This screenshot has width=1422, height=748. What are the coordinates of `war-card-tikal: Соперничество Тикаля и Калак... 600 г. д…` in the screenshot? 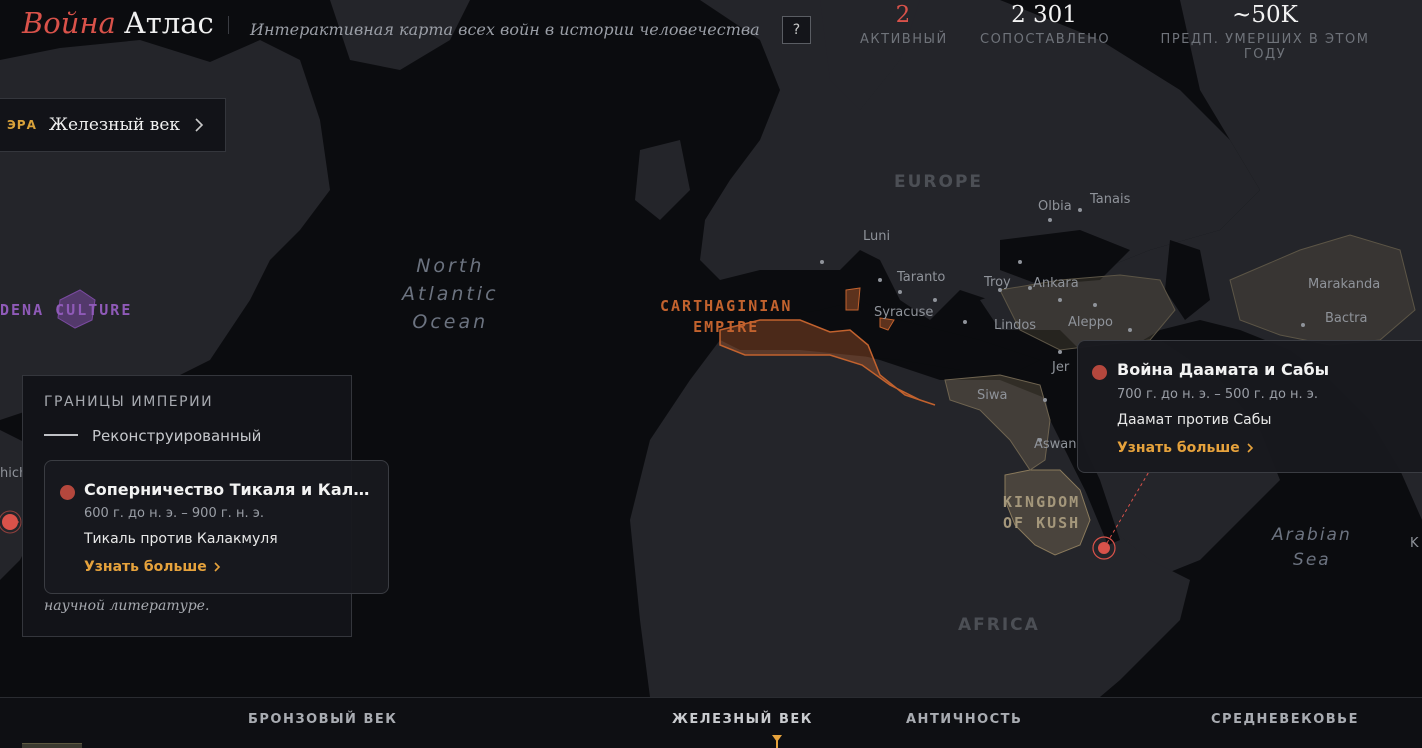 It's located at (216, 527).